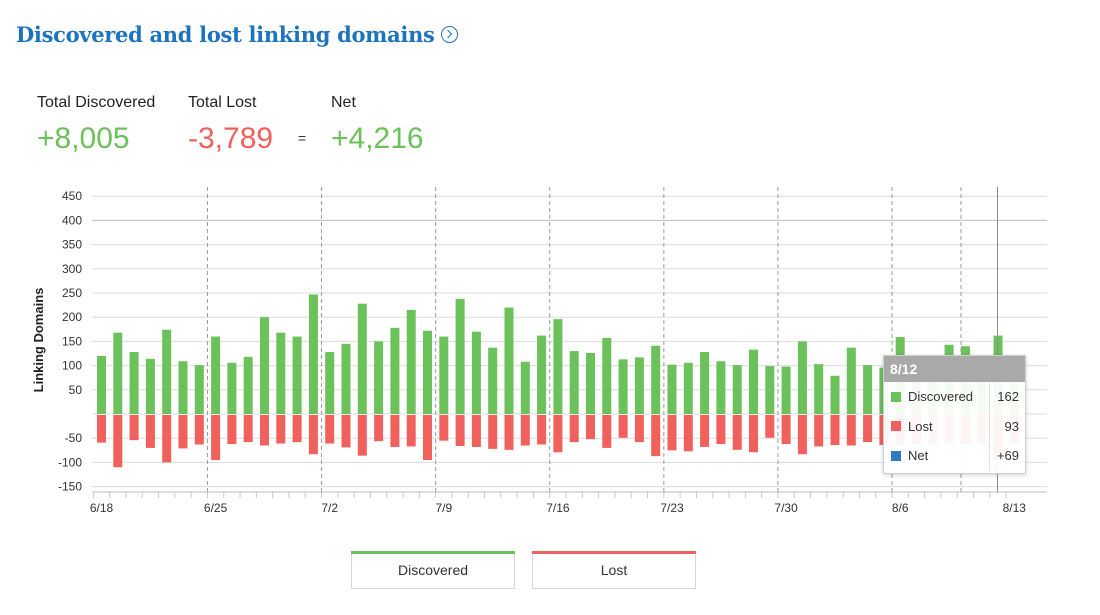  What do you see at coordinates (786, 508) in the screenshot?
I see `x-tick-label: 7/30` at bounding box center [786, 508].